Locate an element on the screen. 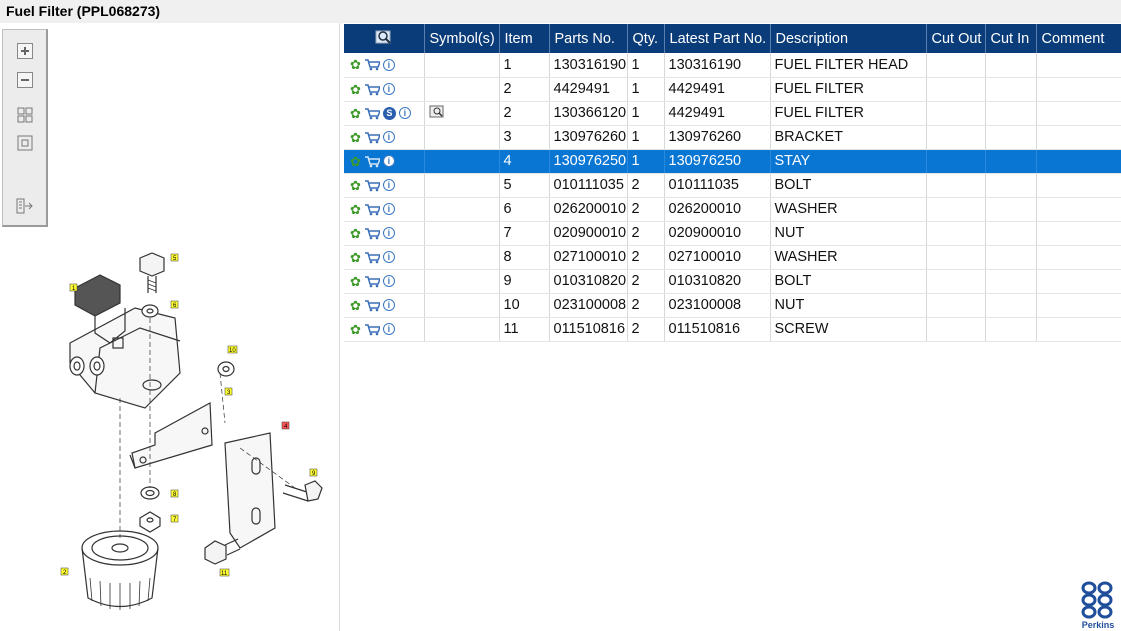 The image size is (1121, 631). callout-9: 9 is located at coordinates (313, 472).